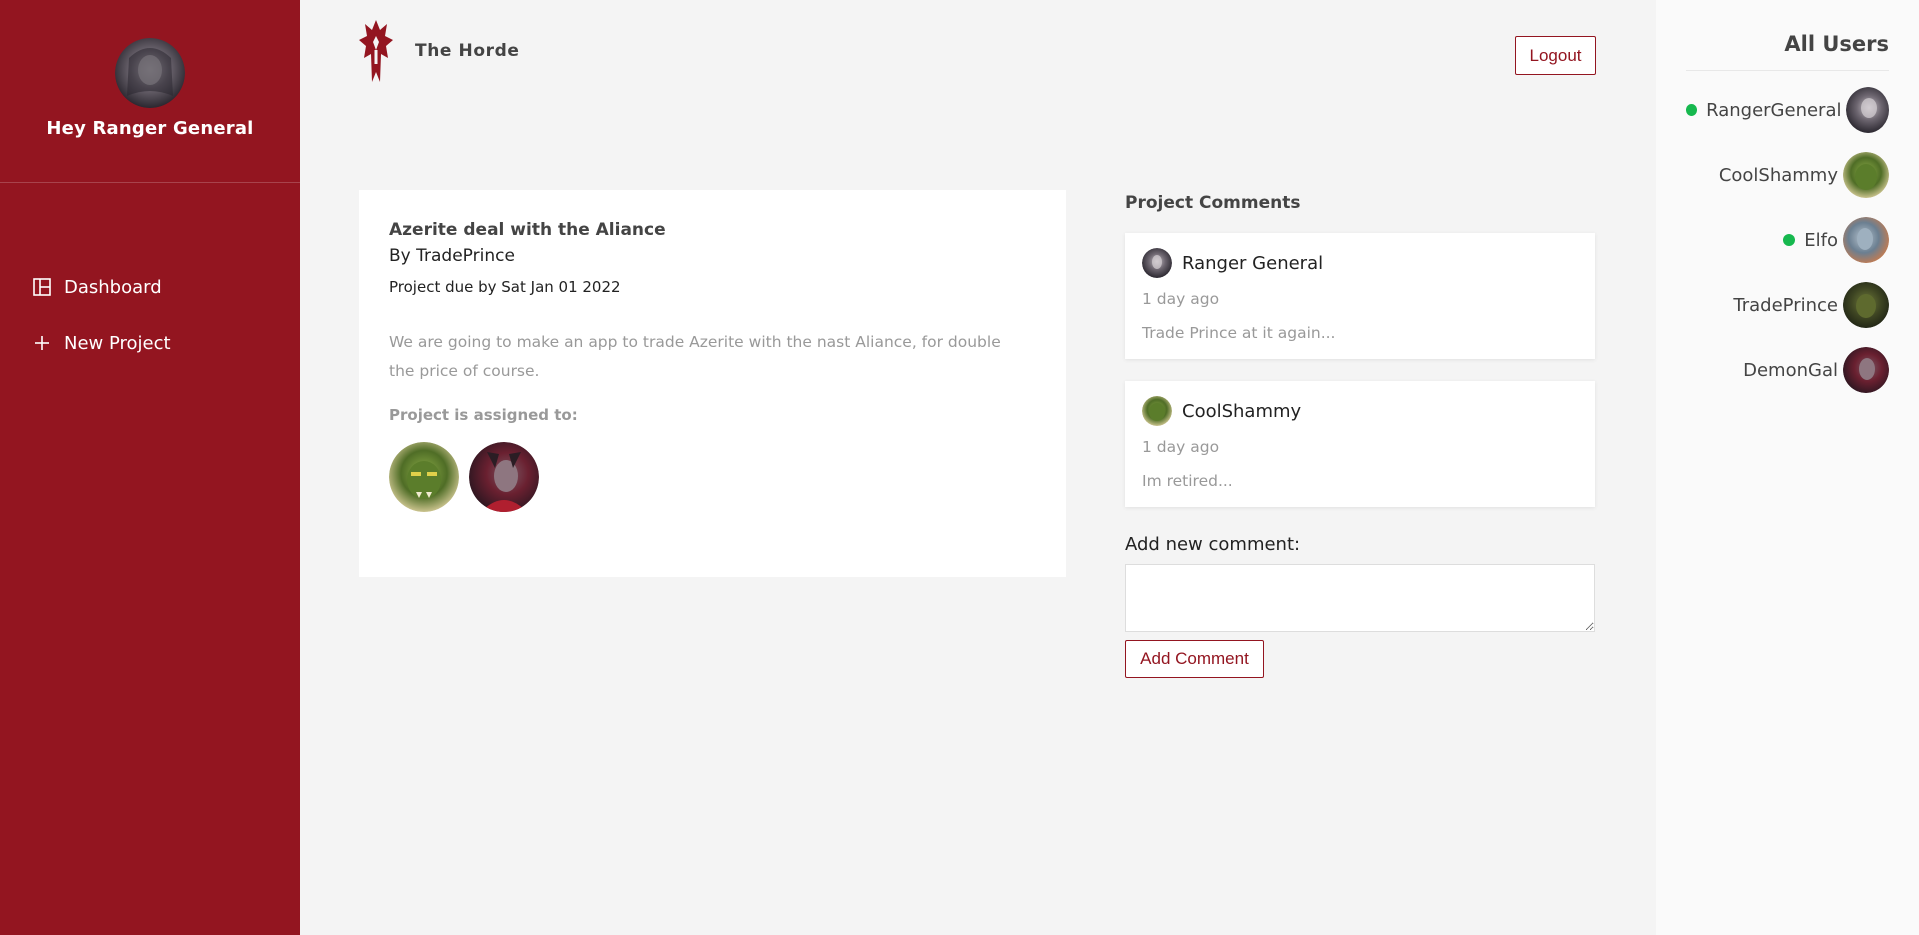 The width and height of the screenshot is (1919, 935). Describe the element at coordinates (1774, 110) in the screenshot. I see `user-name: RangerGeneral` at that location.